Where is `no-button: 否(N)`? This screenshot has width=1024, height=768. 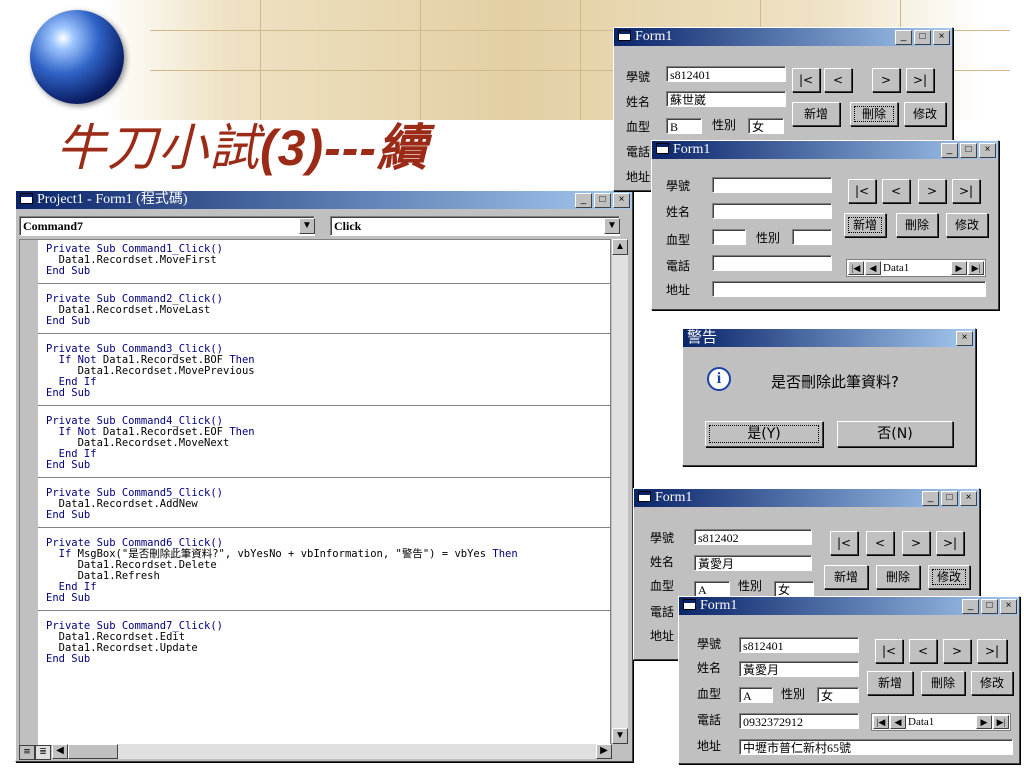 no-button: 否(N) is located at coordinates (895, 434).